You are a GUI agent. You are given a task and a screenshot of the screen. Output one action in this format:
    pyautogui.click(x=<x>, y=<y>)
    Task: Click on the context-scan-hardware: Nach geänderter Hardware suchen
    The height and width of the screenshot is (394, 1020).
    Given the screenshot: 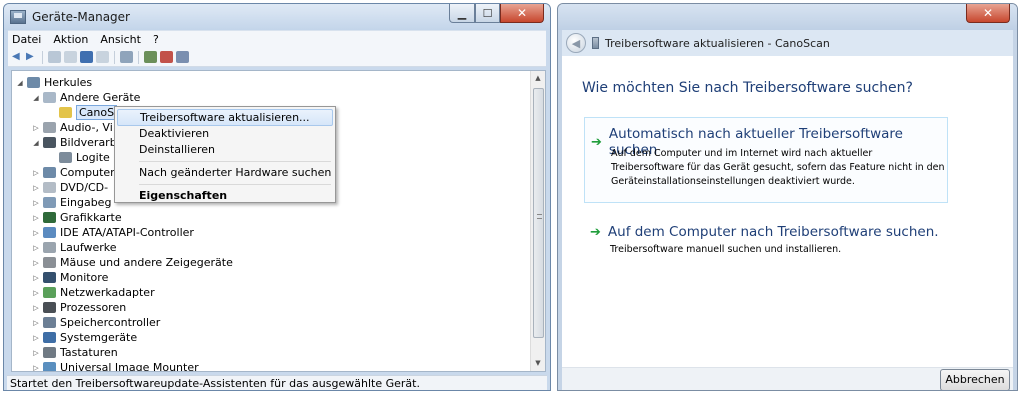 What is the action you would take?
    pyautogui.click(x=225, y=173)
    